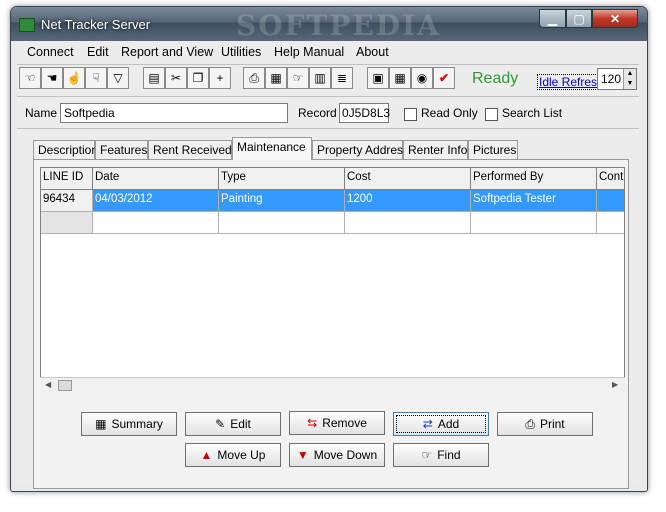  I want to click on table-row-cont, so click(610, 201).